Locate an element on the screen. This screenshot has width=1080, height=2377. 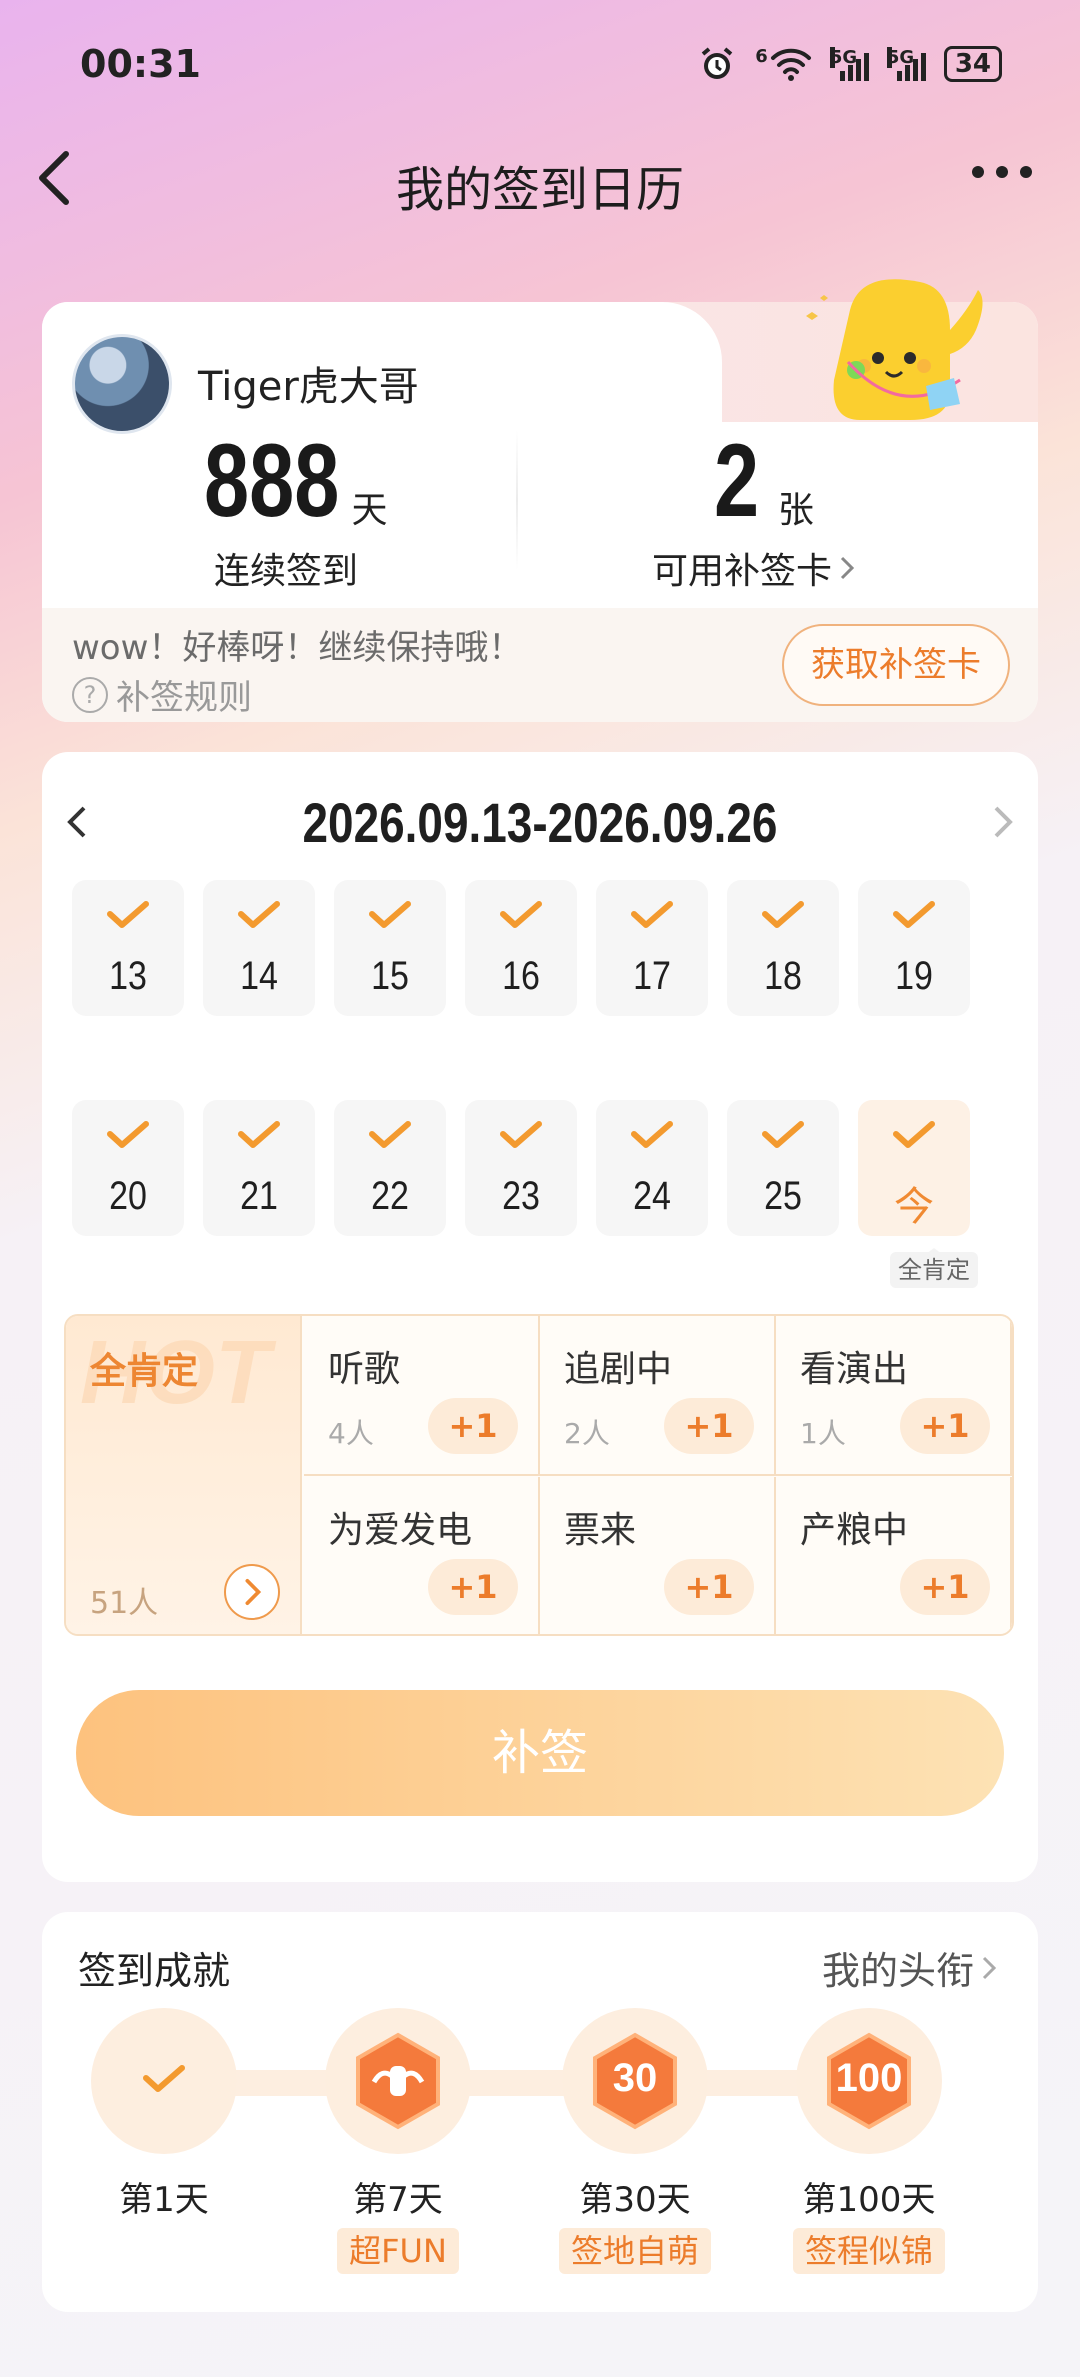
next-week-icon is located at coordinates (1003, 822).